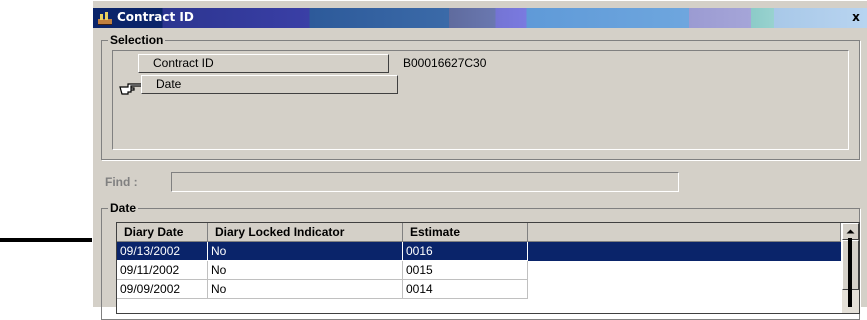 The width and height of the screenshot is (867, 320). I want to click on selection-group-label: Selection, so click(137, 40).